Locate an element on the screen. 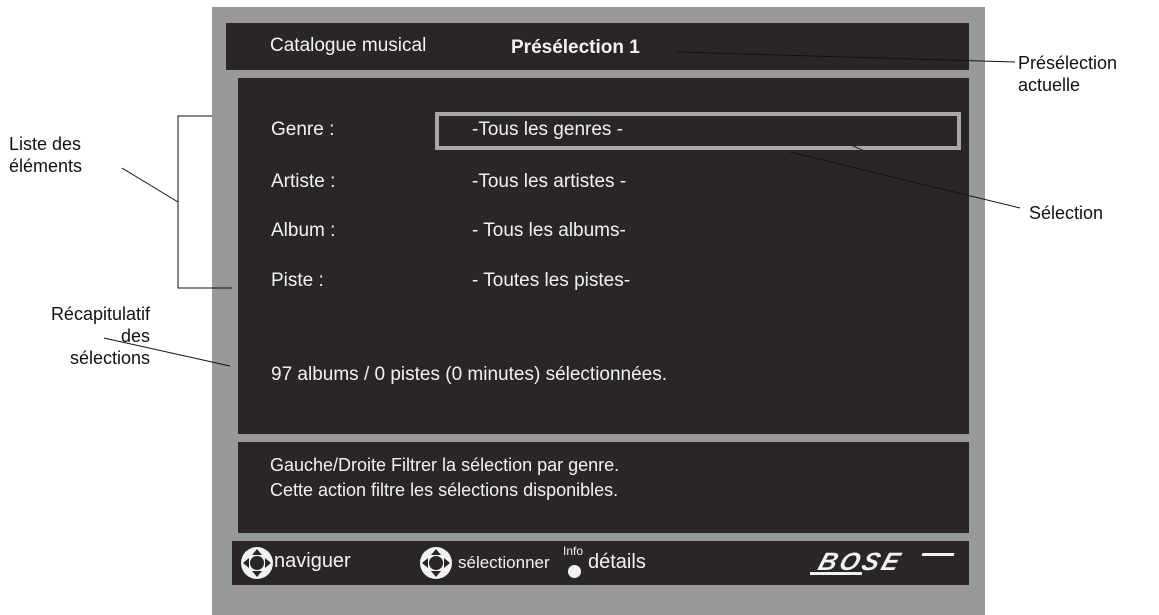  selection-callout: Sélection is located at coordinates (1066, 213).